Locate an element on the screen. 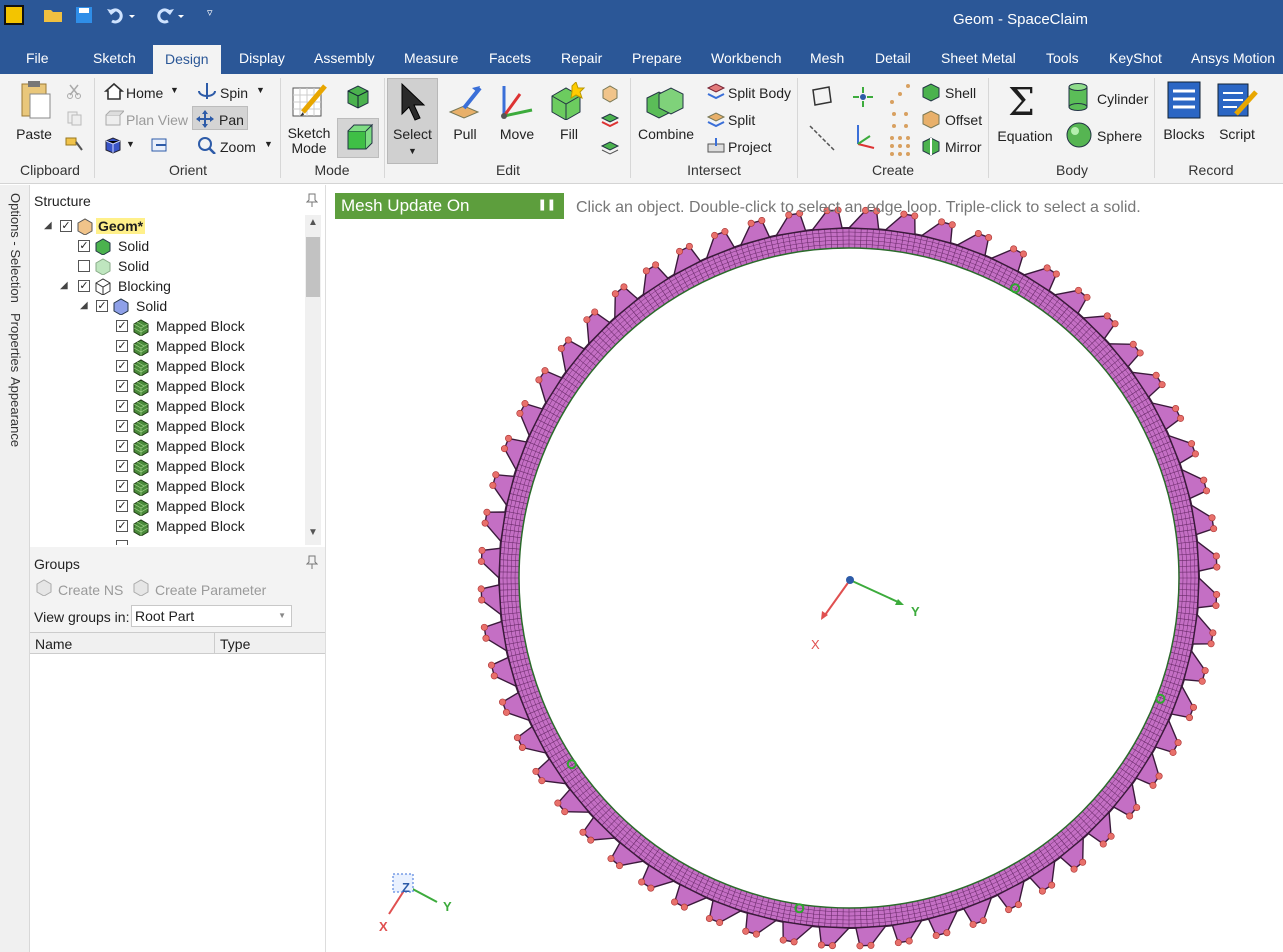 This screenshot has height=952, width=1283. tree-item-blocking: ◢ ✓ Blocking is located at coordinates (160, 287).